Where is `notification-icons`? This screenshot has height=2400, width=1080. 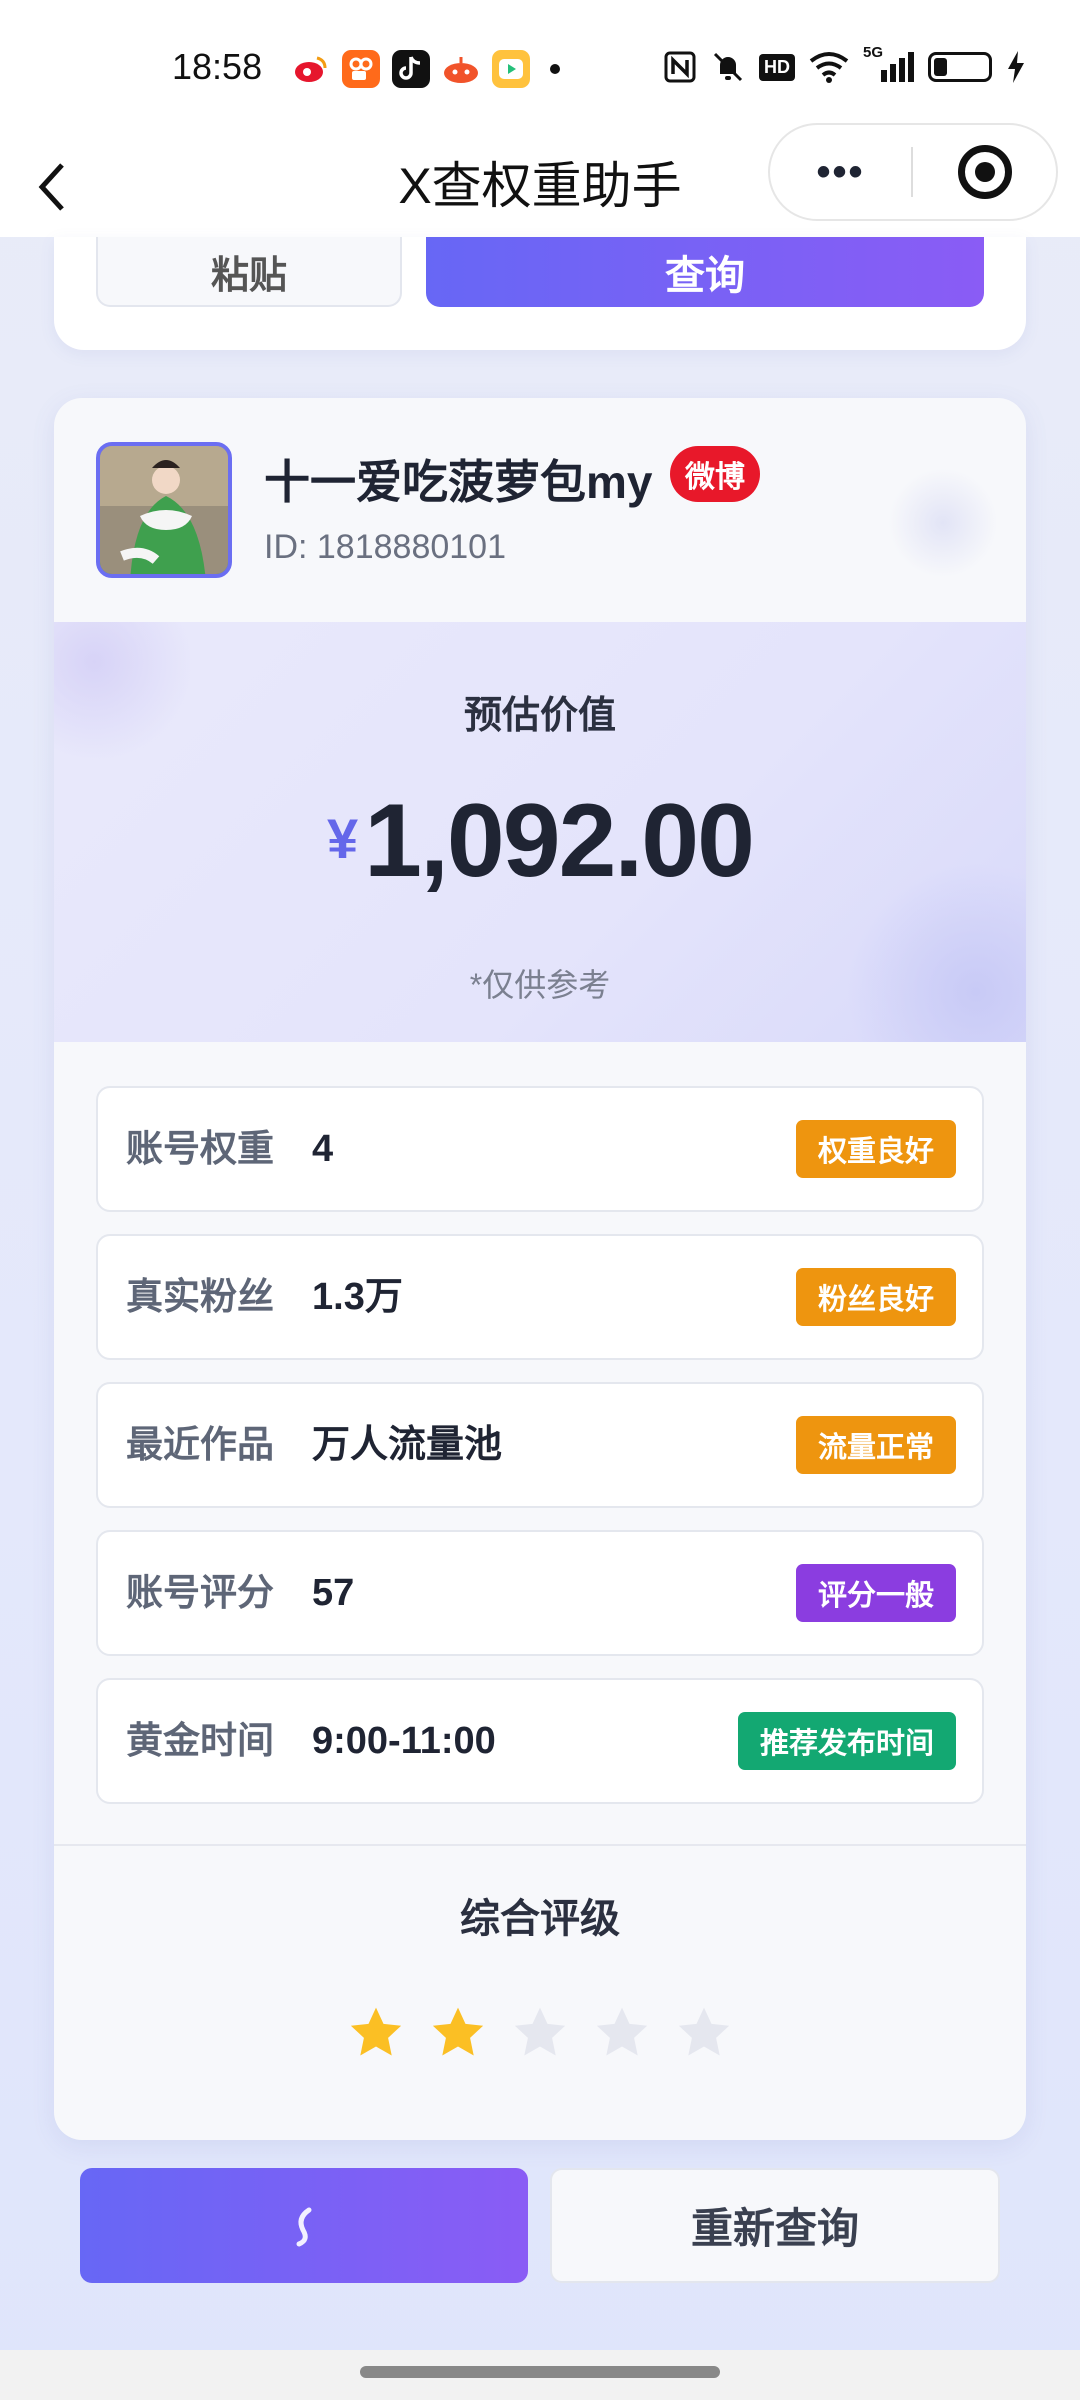
notification-icons is located at coordinates (426, 69).